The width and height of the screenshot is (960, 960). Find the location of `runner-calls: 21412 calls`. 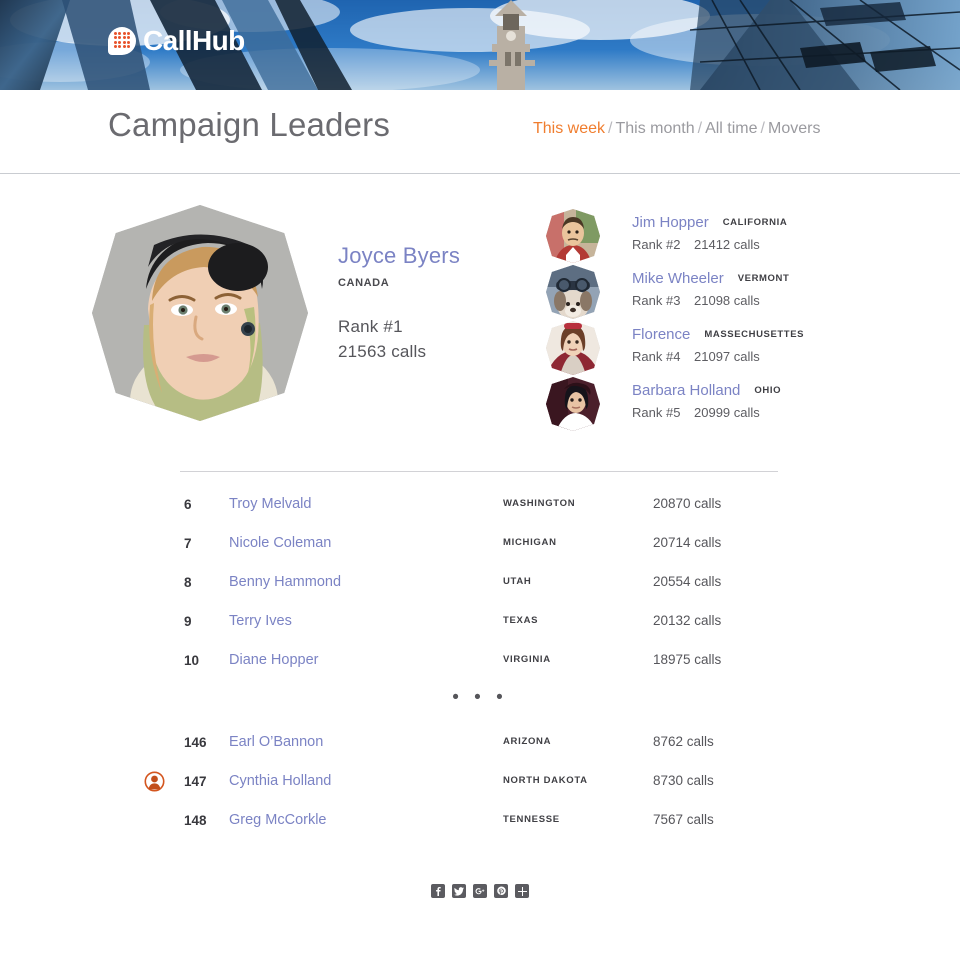

runner-calls: 21412 calls is located at coordinates (727, 244).